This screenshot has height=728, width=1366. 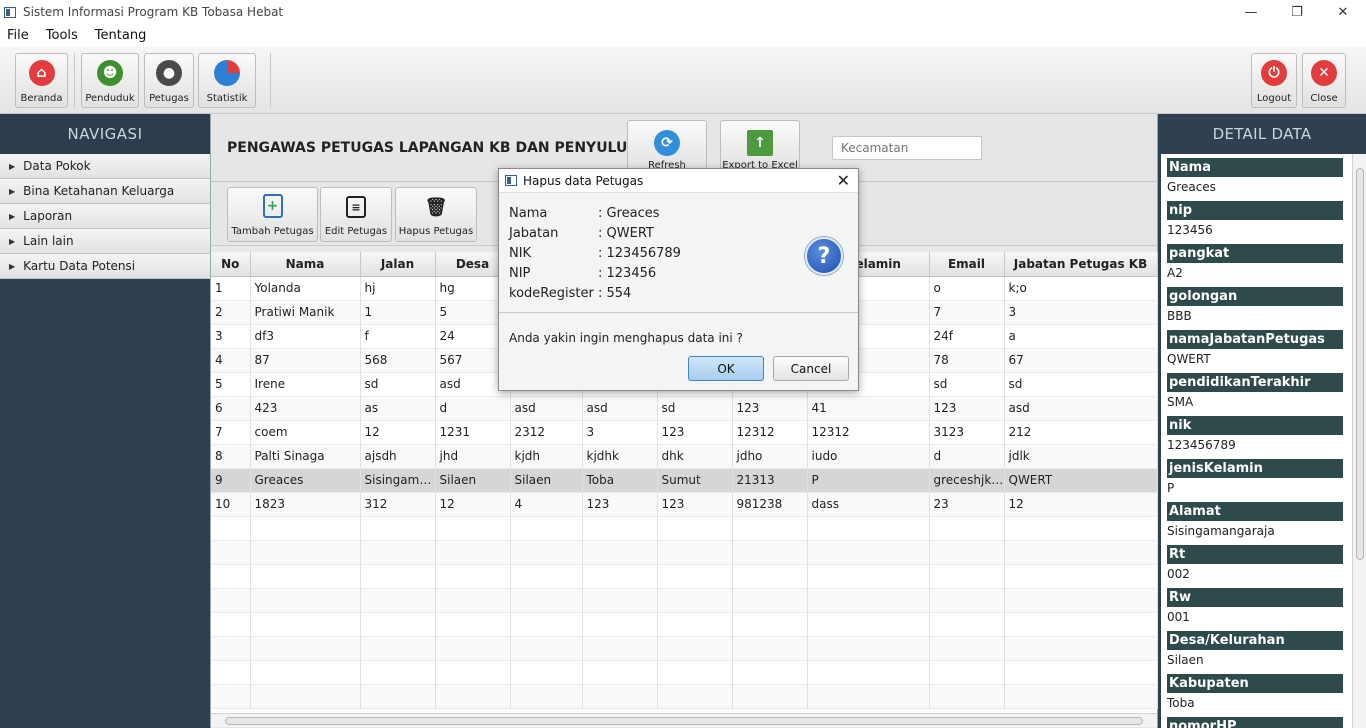 I want to click on menu-tools: Tools, so click(x=62, y=35).